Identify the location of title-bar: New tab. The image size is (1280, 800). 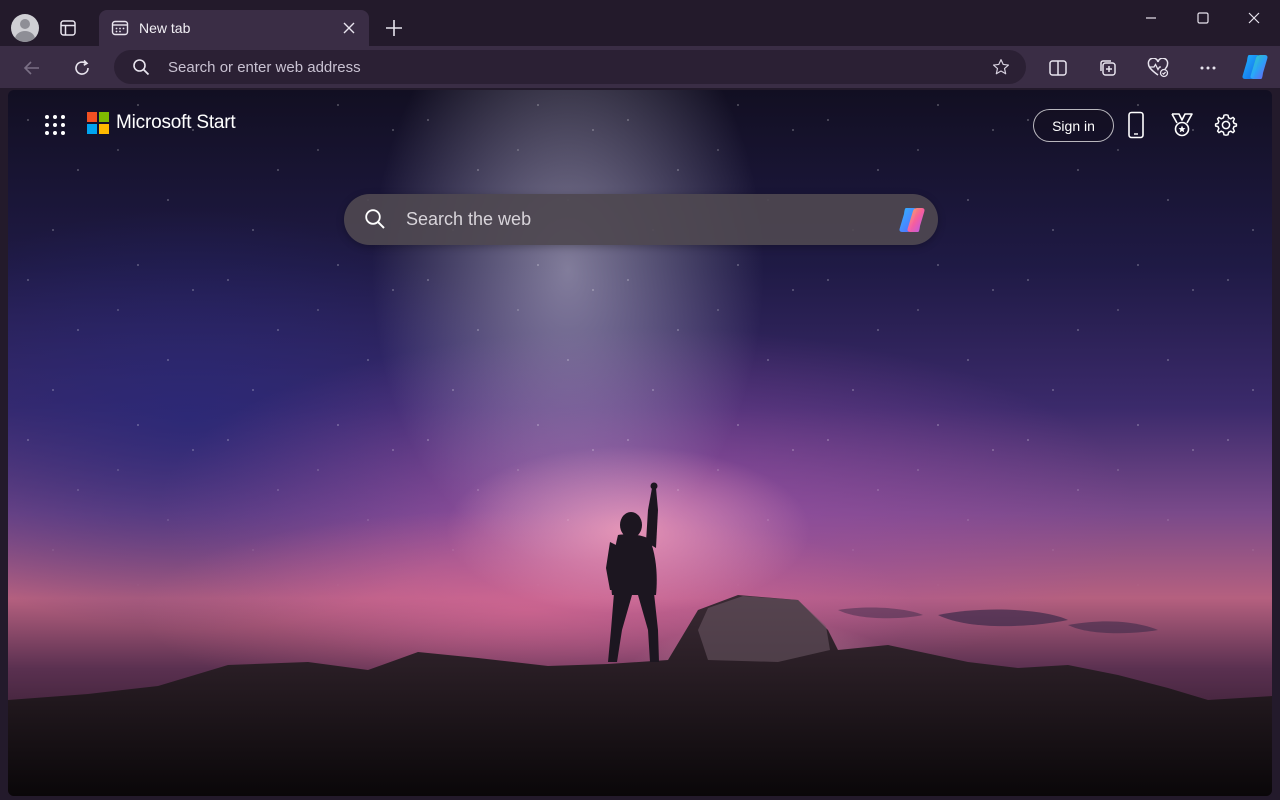
(640, 23).